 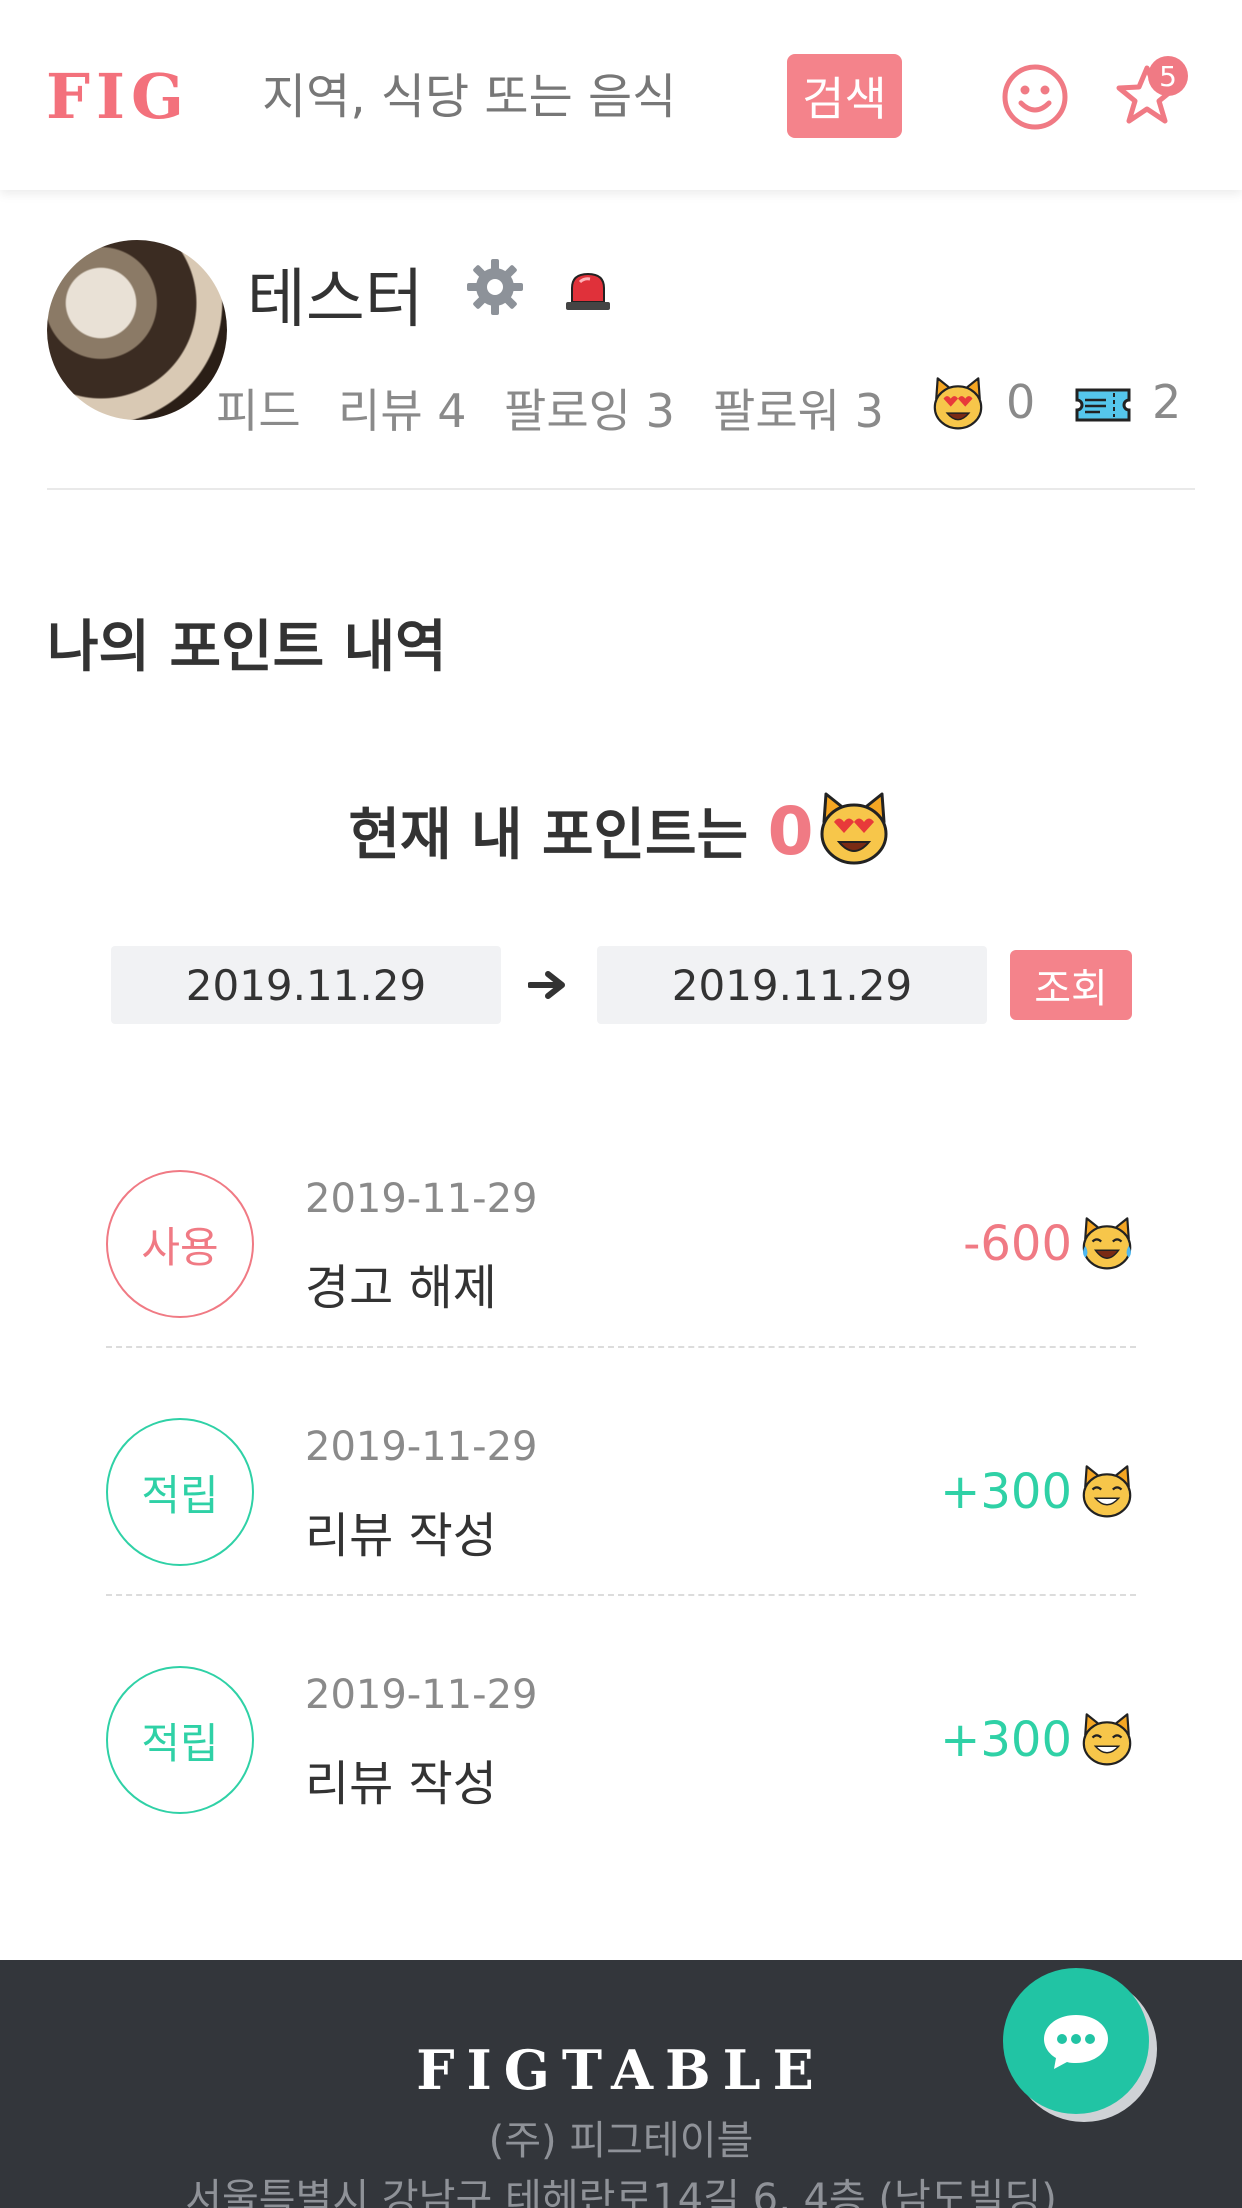 What do you see at coordinates (844, 96) in the screenshot?
I see `search-button: 검색` at bounding box center [844, 96].